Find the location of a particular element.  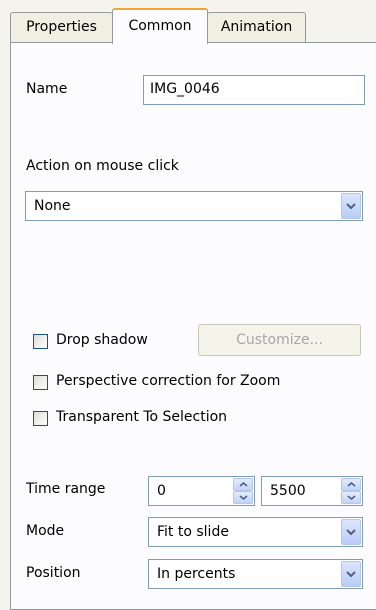

time-range-start-field: 0 is located at coordinates (201, 491).